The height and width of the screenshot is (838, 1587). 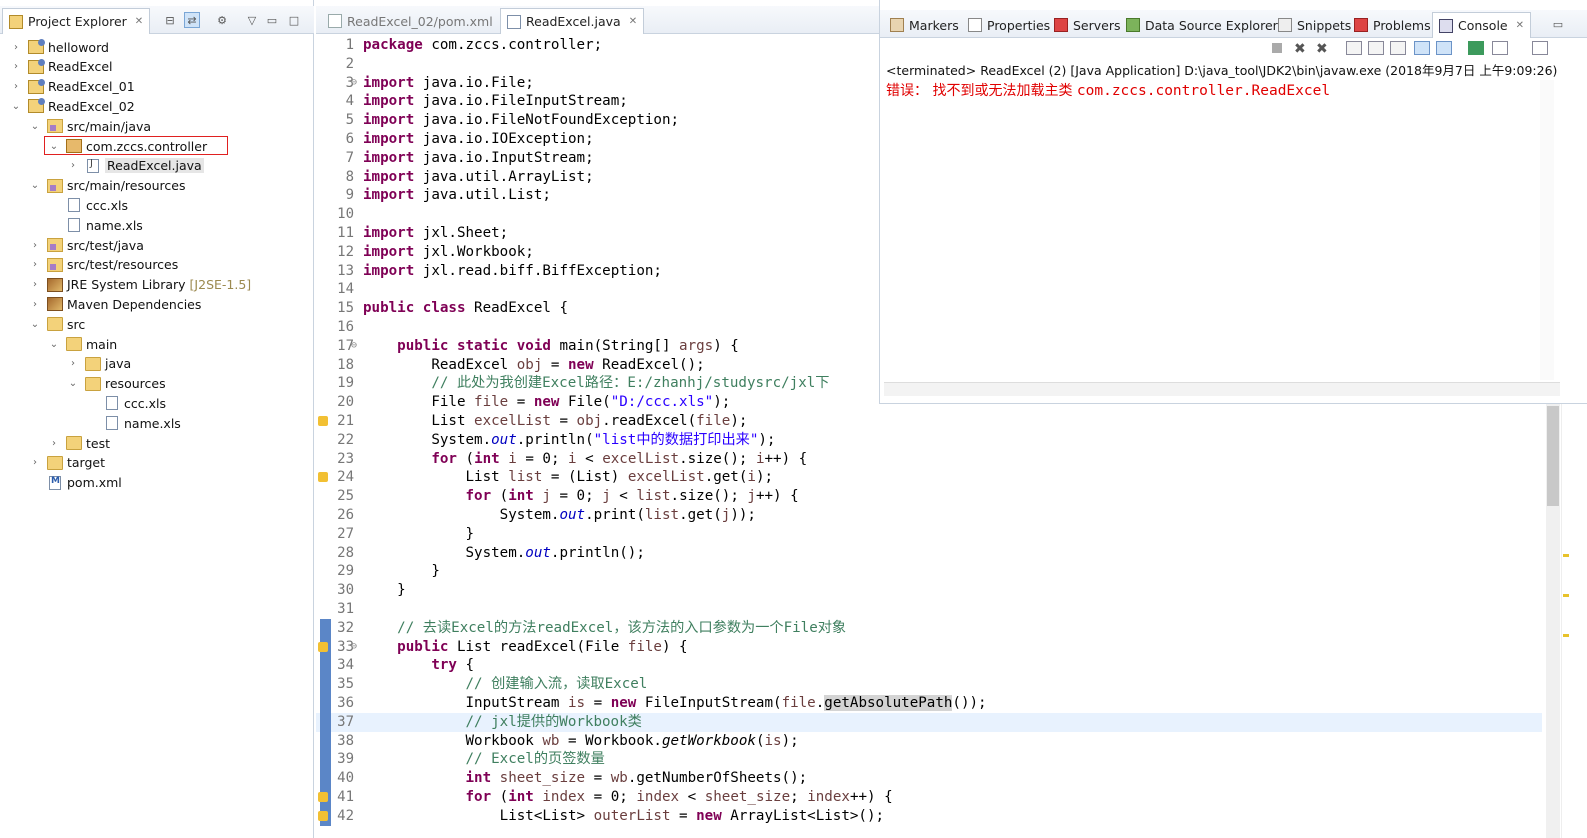 What do you see at coordinates (929, 609) in the screenshot?
I see `code-line: 31` at bounding box center [929, 609].